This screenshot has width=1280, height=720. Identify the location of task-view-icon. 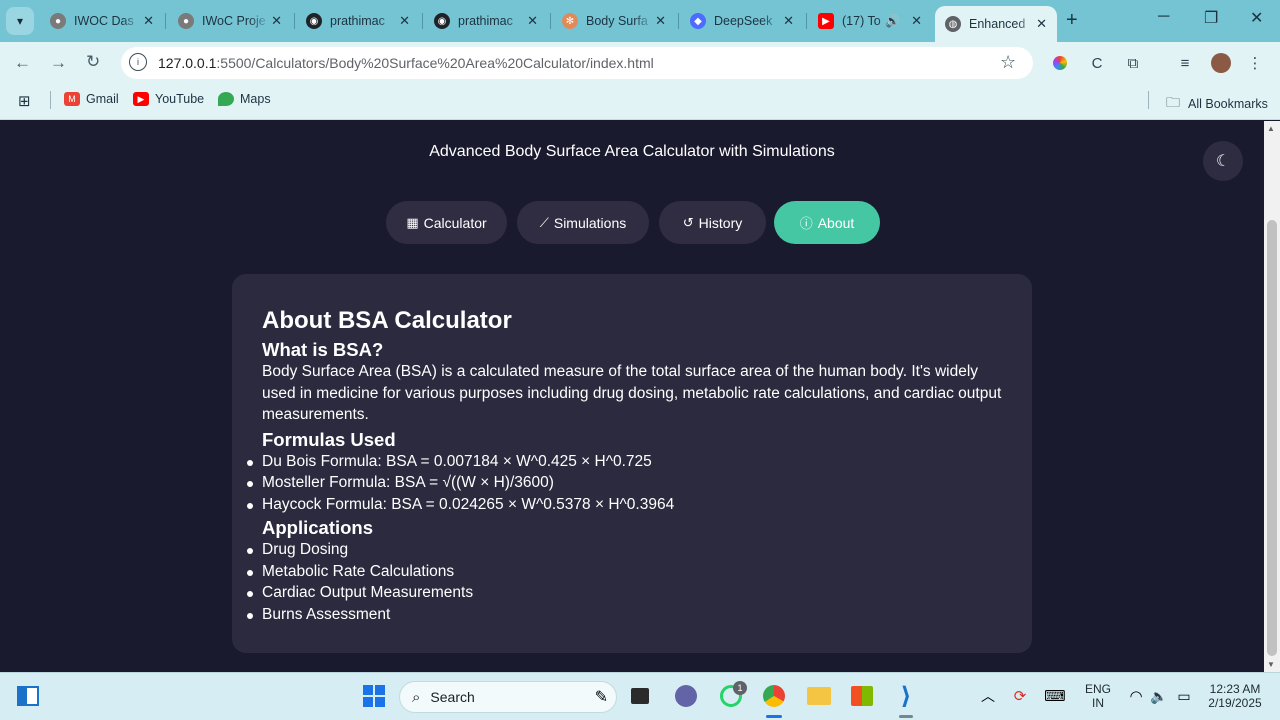
(640, 696).